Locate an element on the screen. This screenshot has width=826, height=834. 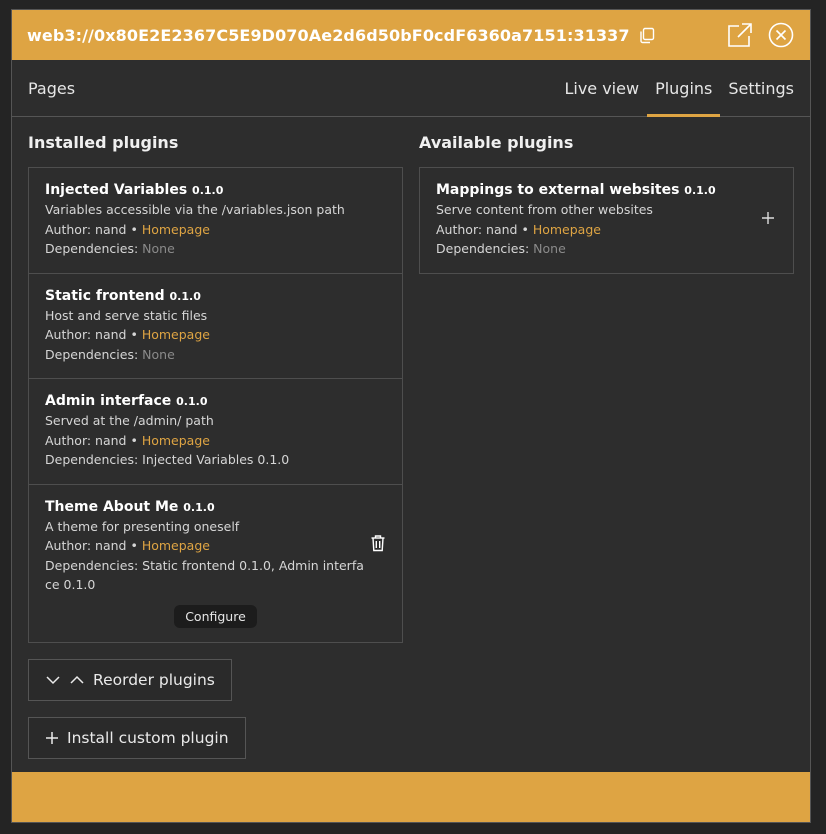
footer-bar is located at coordinates (411, 797).